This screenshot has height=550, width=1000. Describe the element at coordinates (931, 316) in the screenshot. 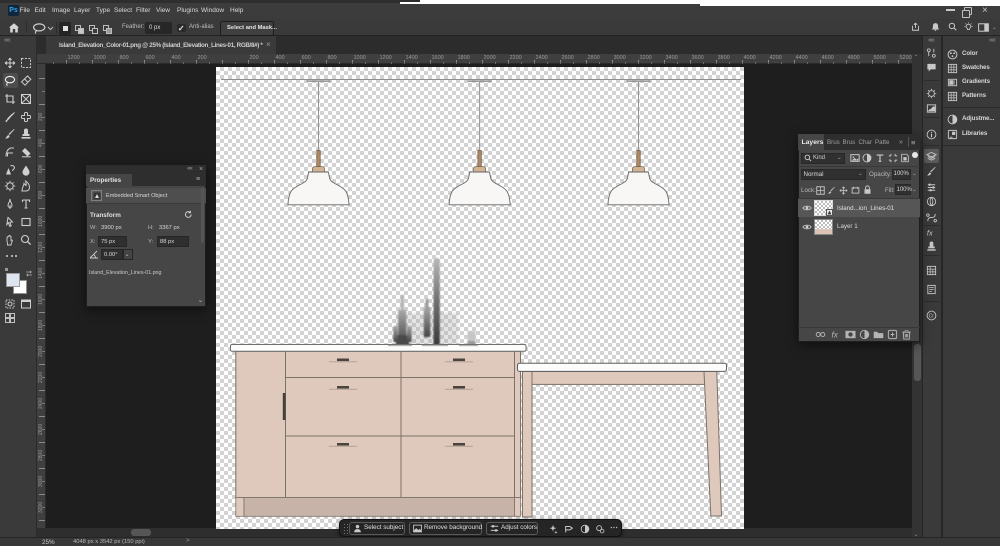

I see `svg-text: Cr` at that location.